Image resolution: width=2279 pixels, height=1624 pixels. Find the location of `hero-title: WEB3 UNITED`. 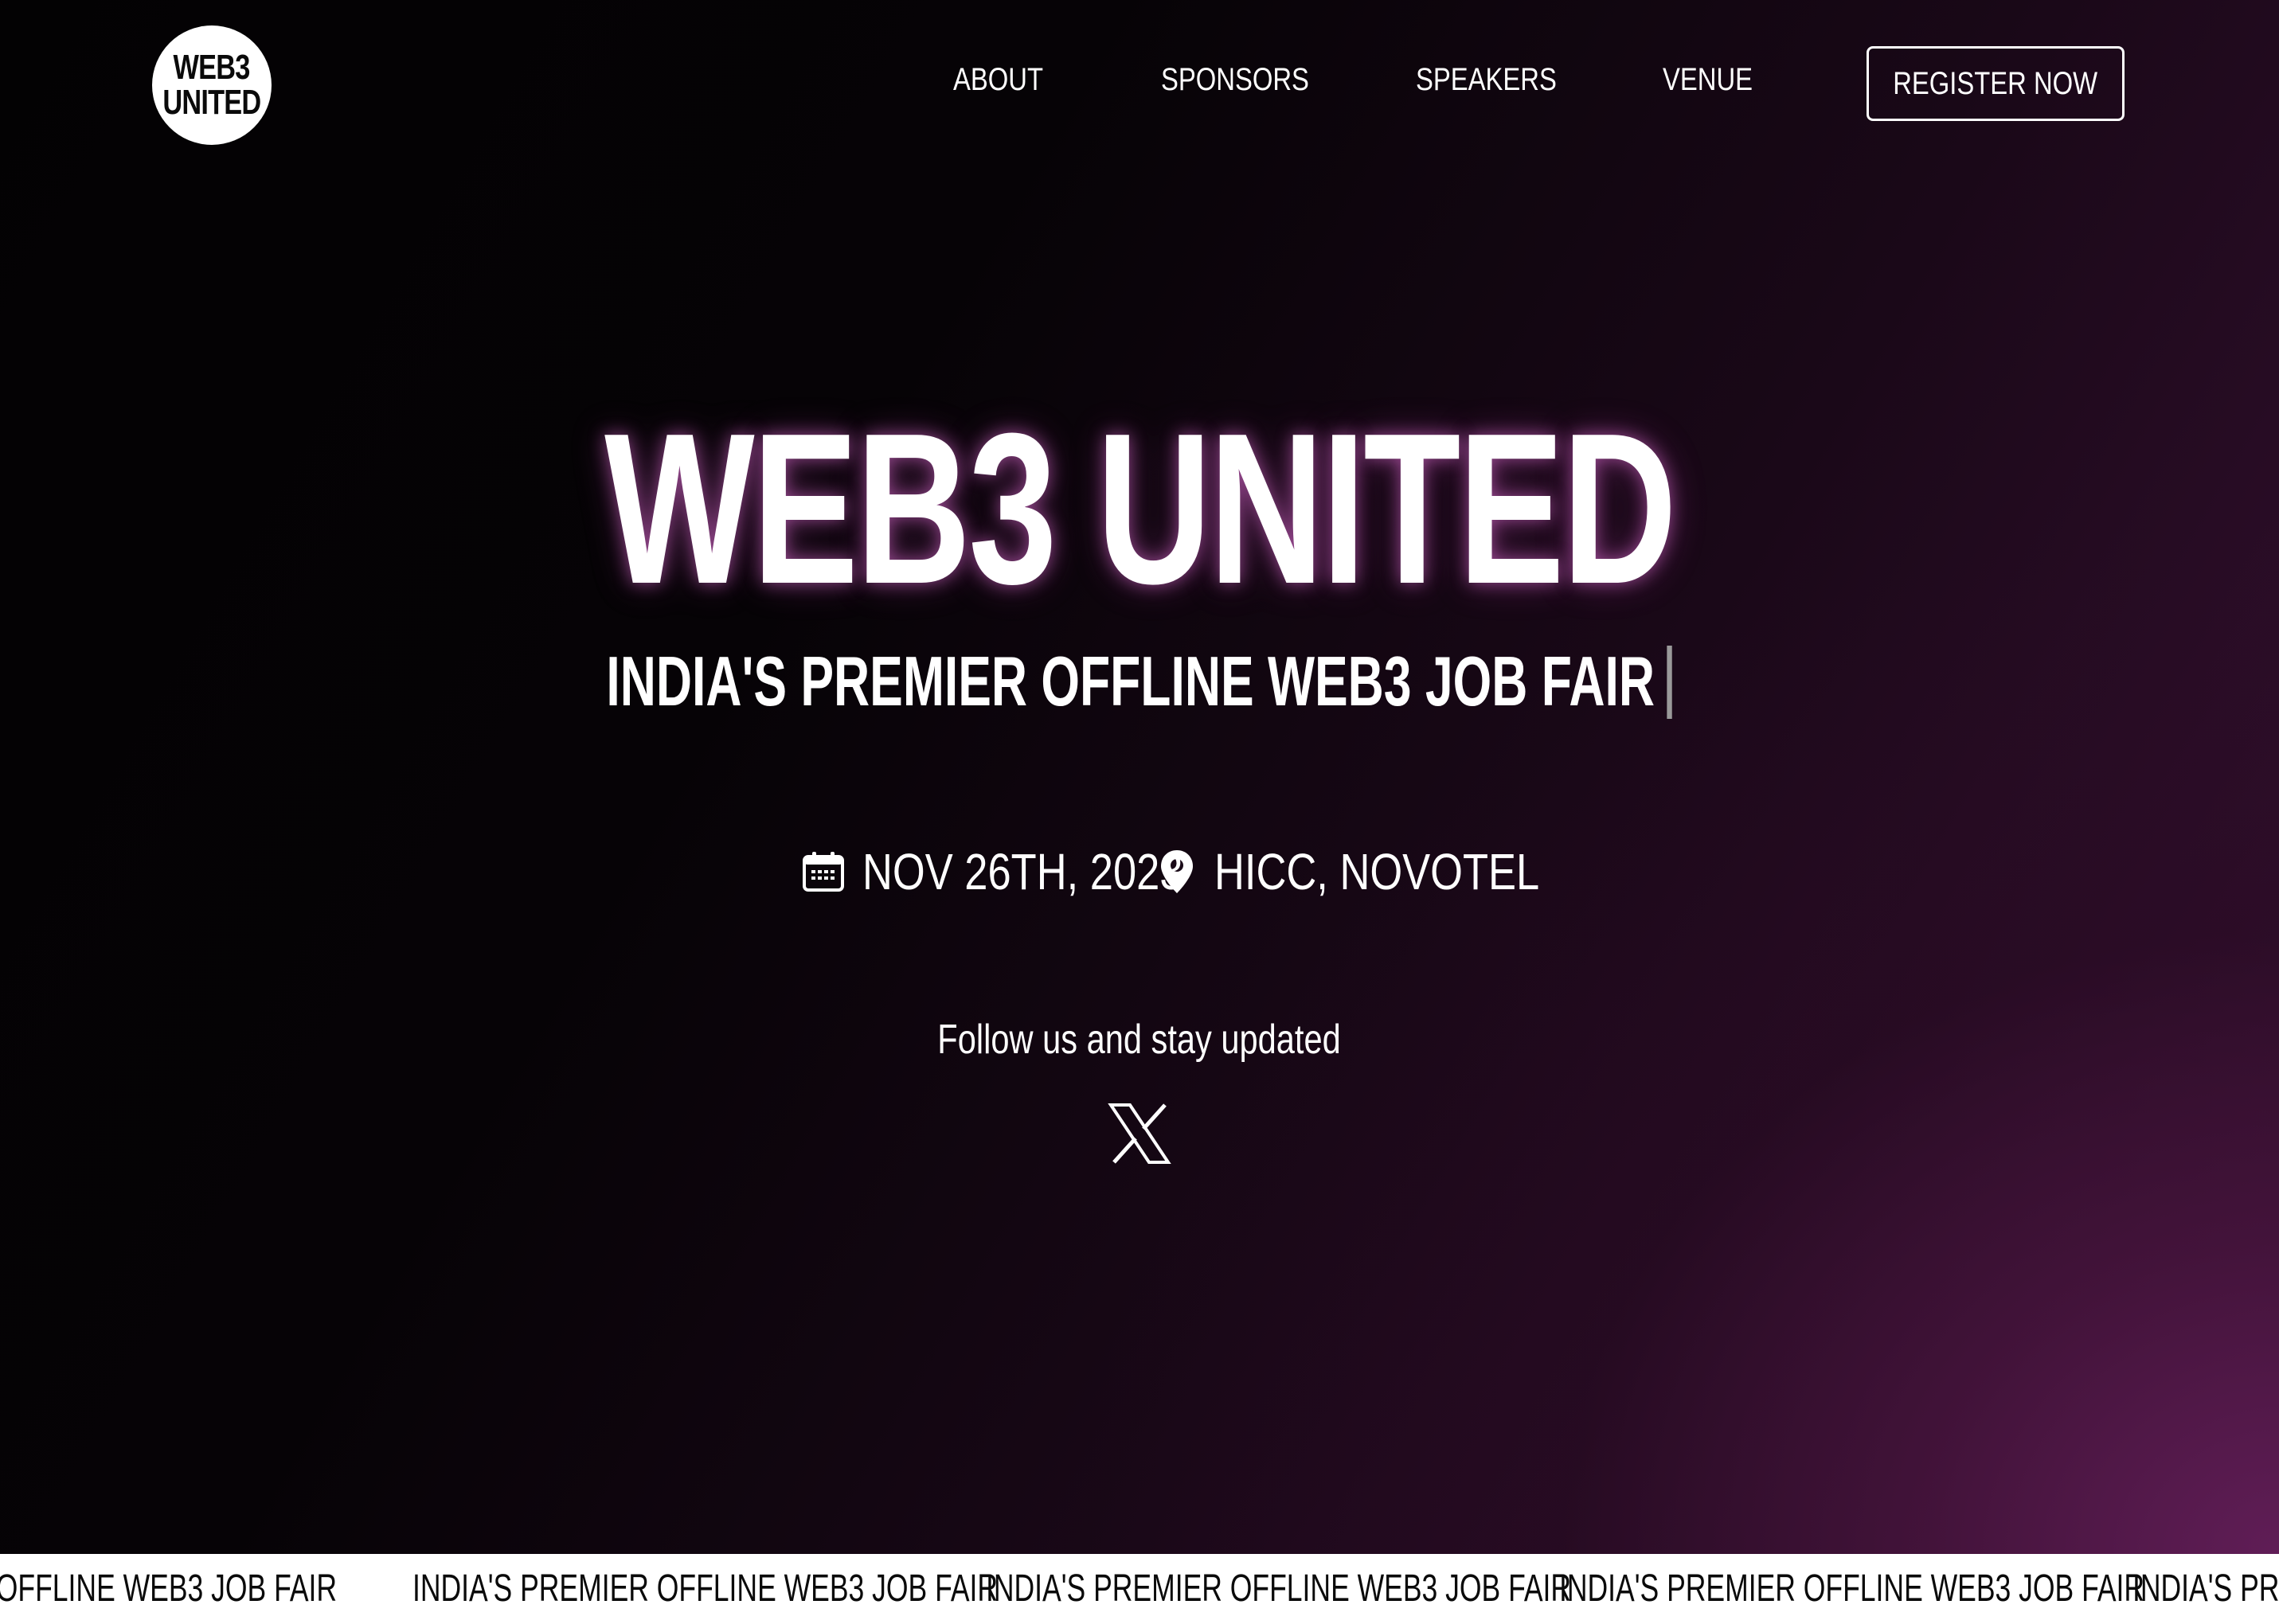

hero-title: WEB3 UNITED is located at coordinates (1139, 509).